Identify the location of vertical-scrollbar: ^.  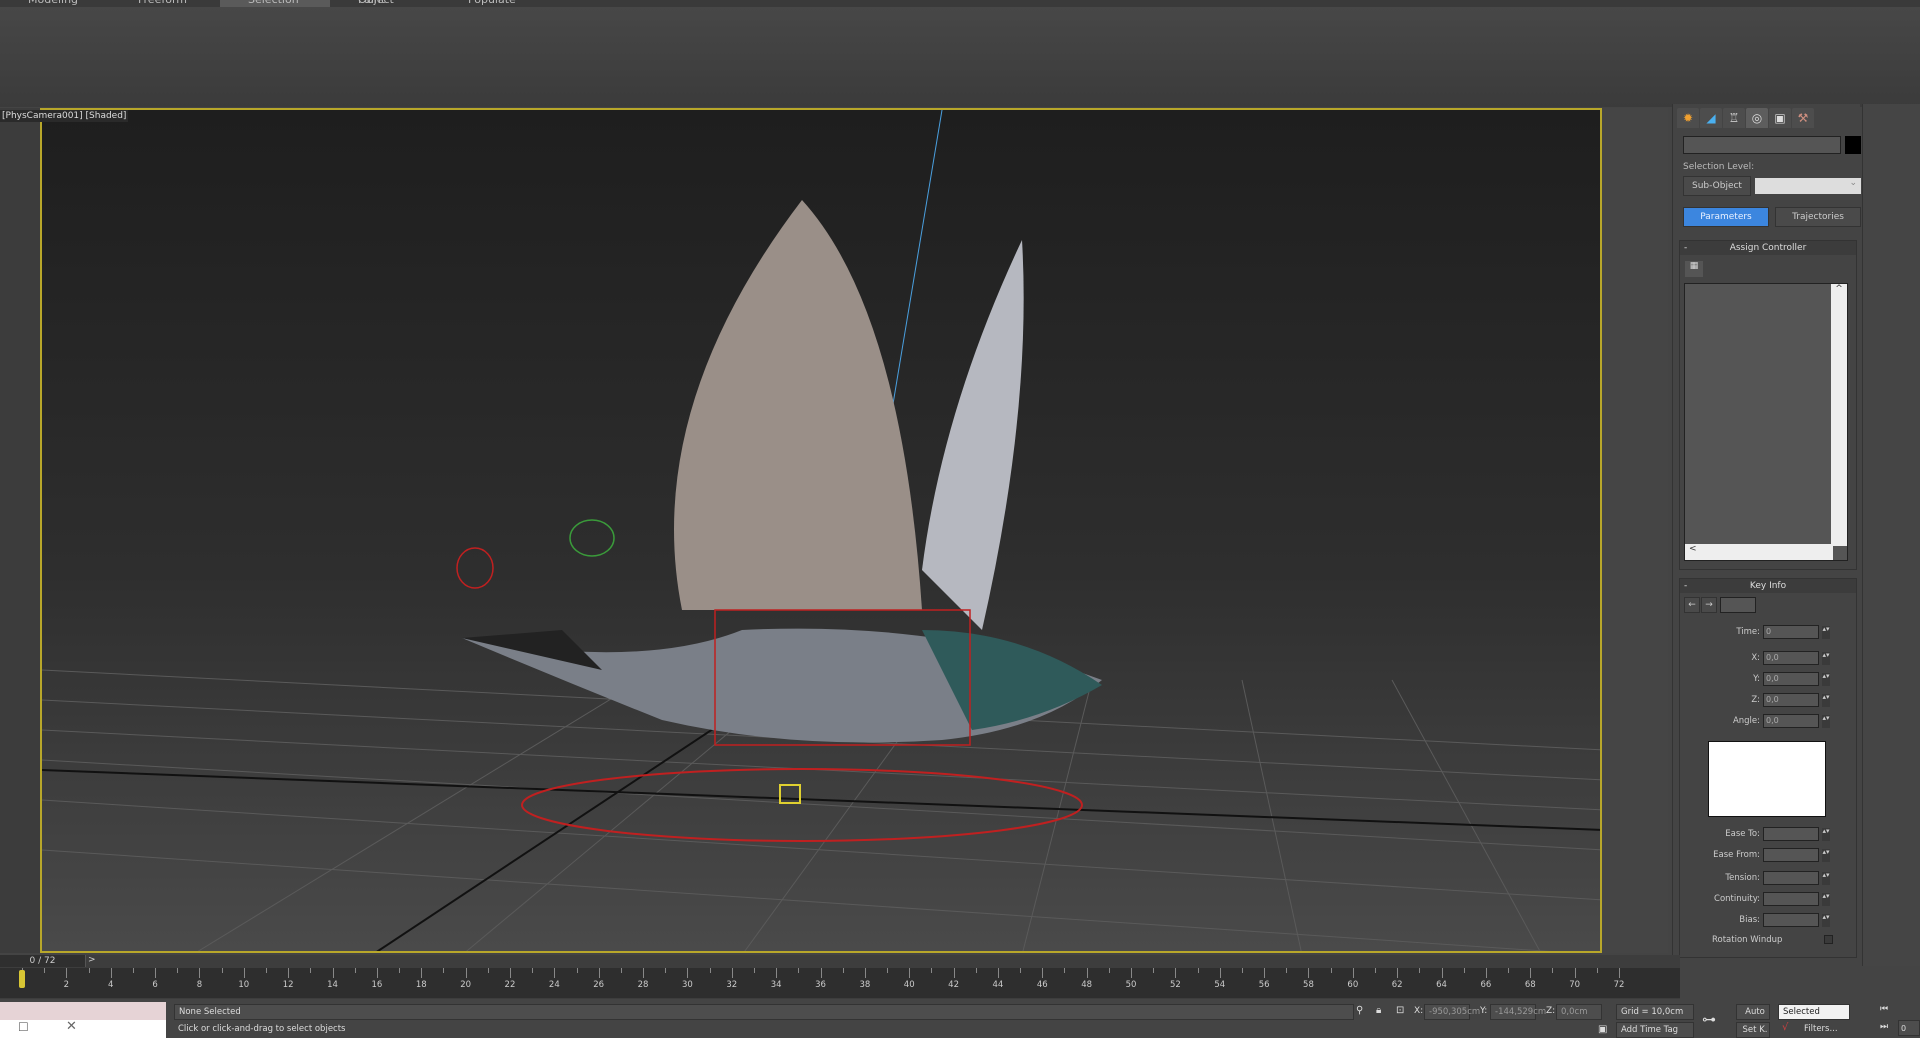
(1839, 415).